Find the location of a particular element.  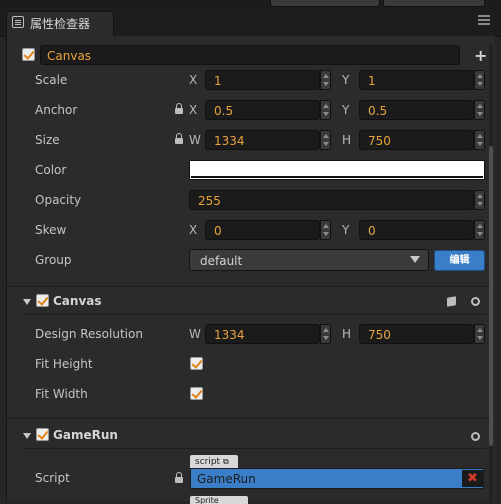

script-lock-icon is located at coordinates (179, 477).